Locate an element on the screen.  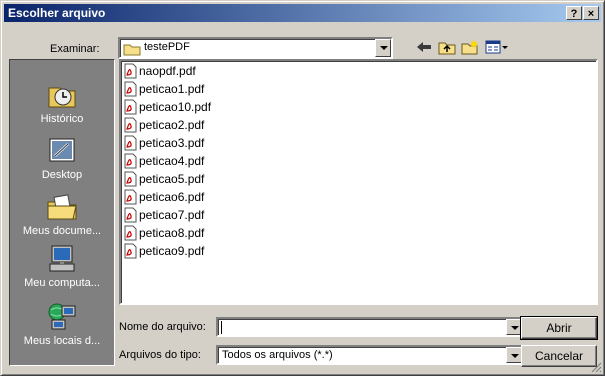
resize-grip-icon is located at coordinates (596, 367).